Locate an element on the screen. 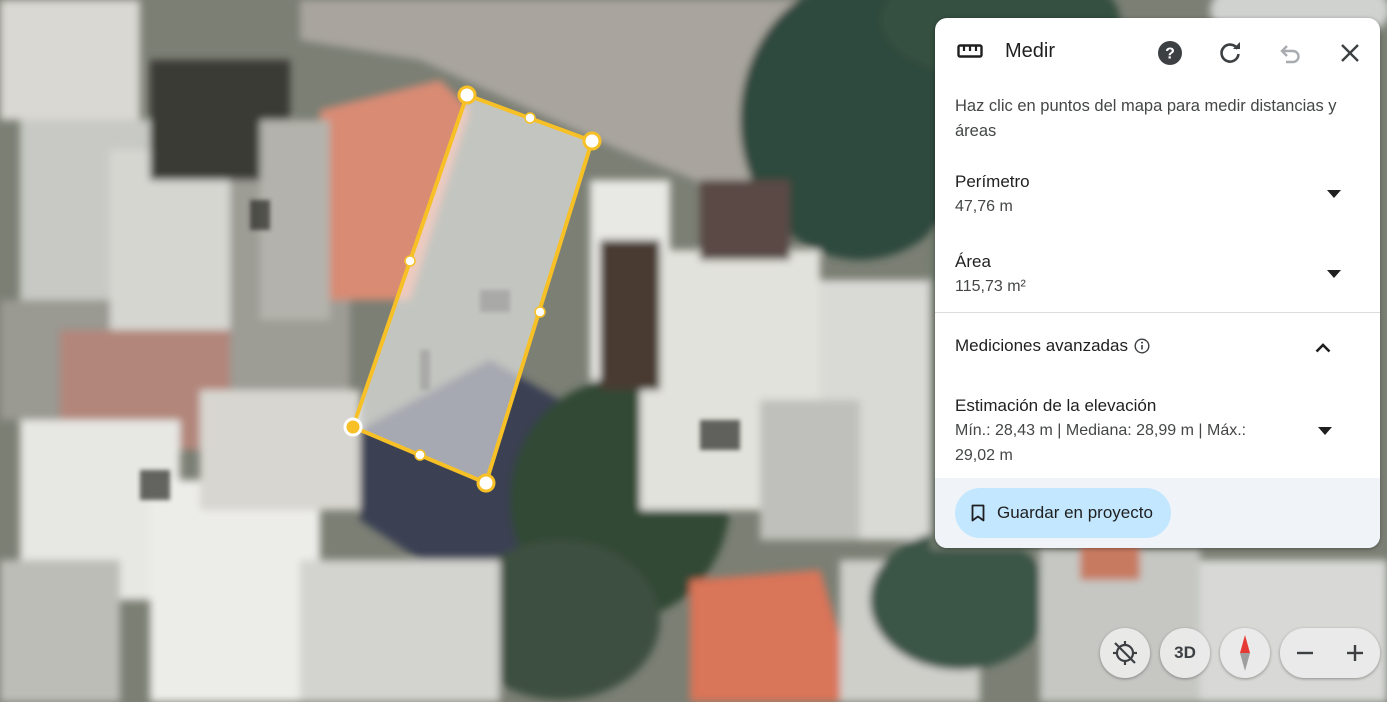 The width and height of the screenshot is (1387, 702). plus-icon is located at coordinates (1355, 653).